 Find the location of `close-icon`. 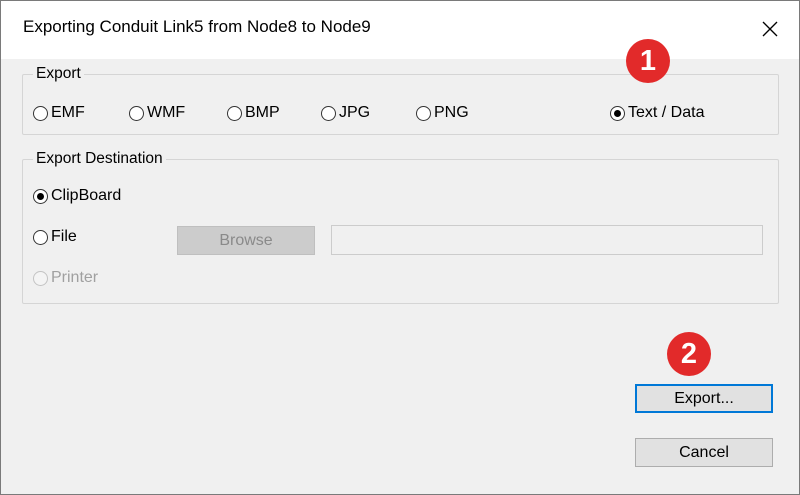

close-icon is located at coordinates (770, 29).